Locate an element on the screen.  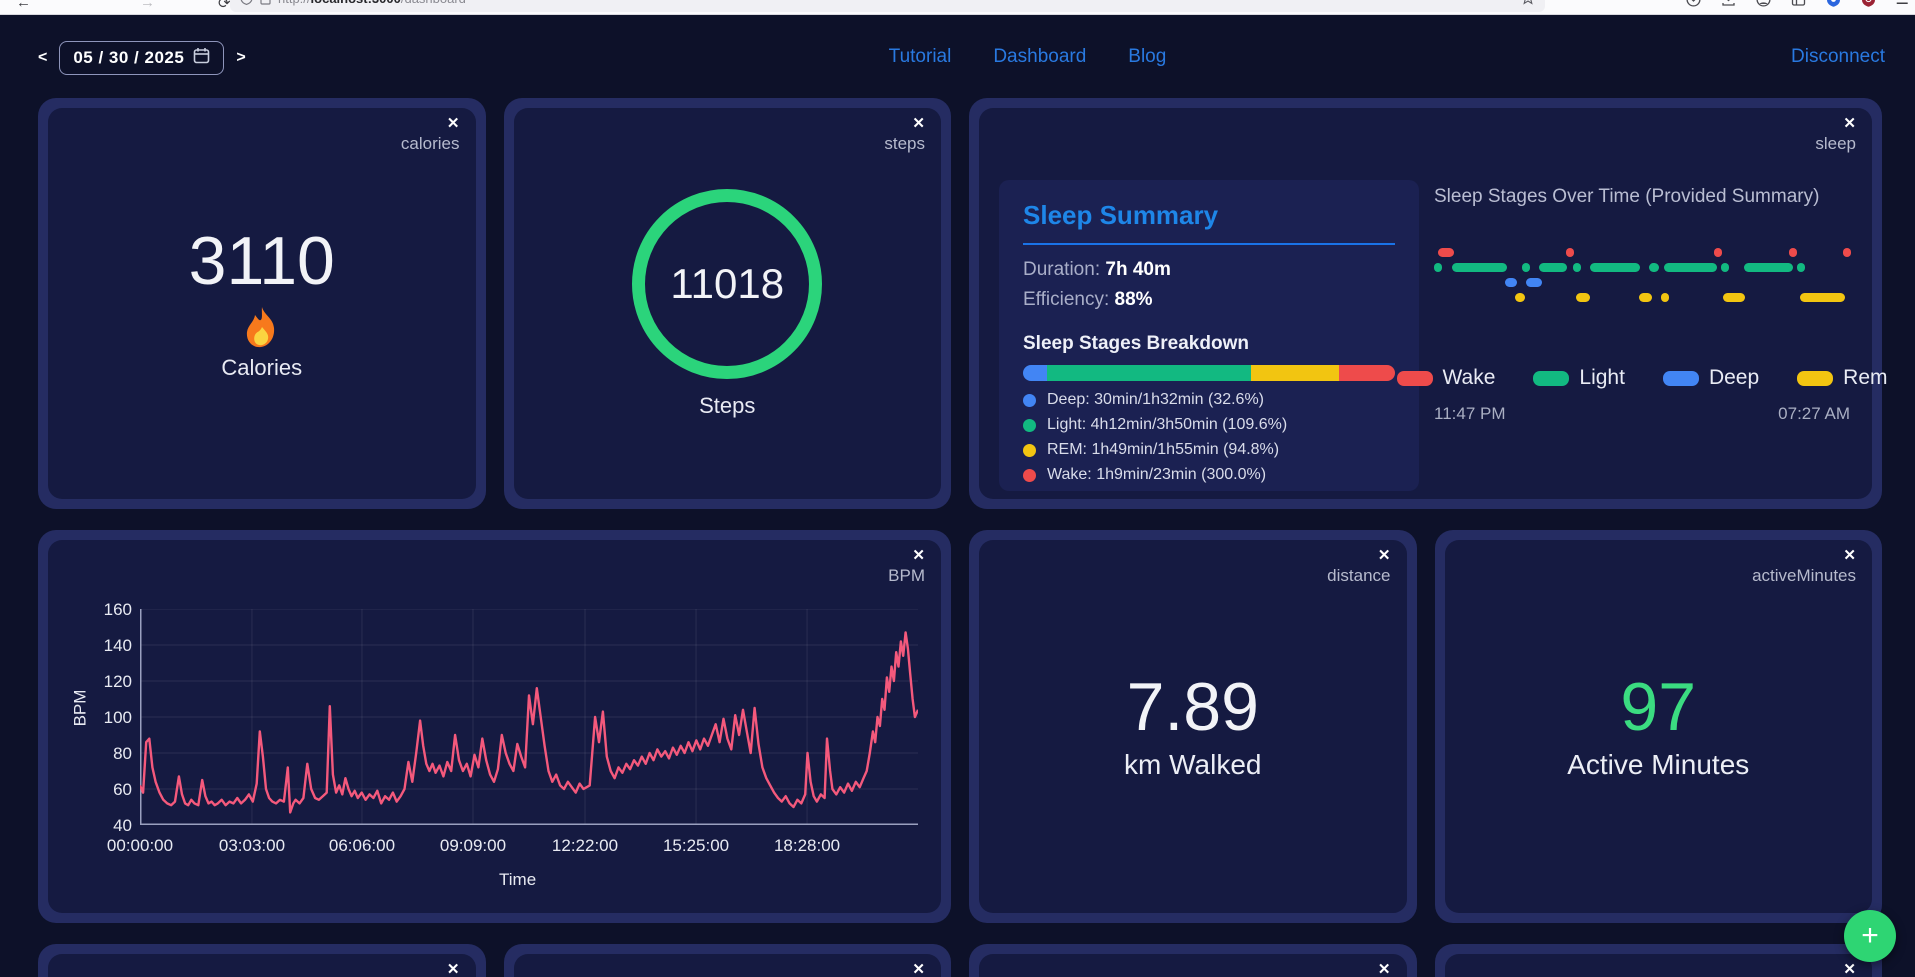
steps-card-wrapper: ✕ steps 11018 Steps is located at coordinates (727, 303).